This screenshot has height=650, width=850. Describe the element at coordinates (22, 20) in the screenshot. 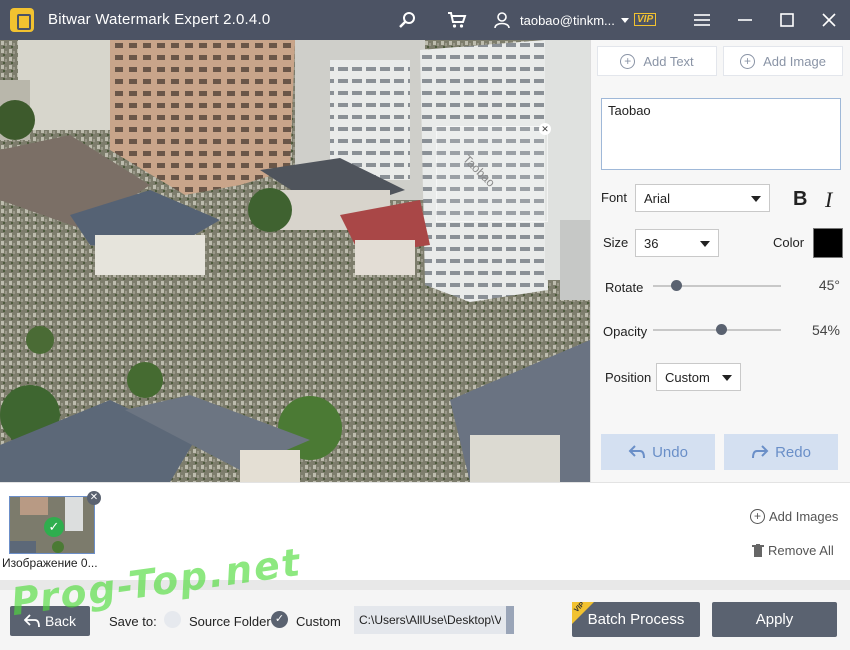

I see `app-logo-icon` at that location.